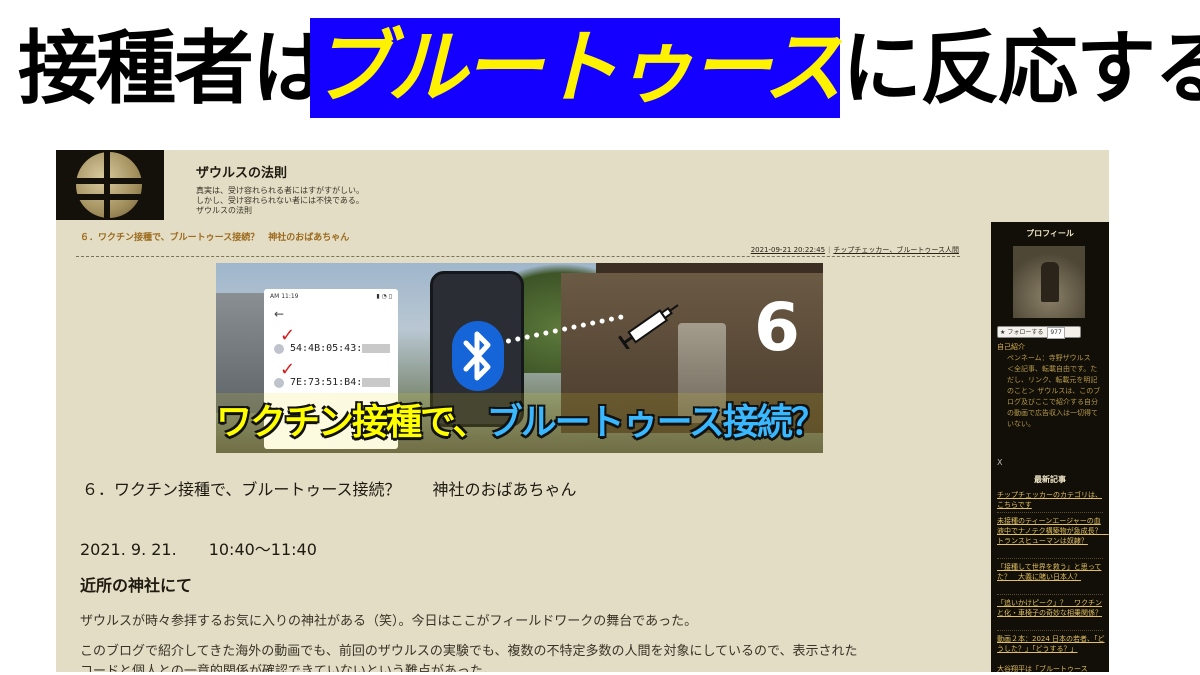 This screenshot has width=1200, height=675. I want to click on x-icon: X, so click(999, 462).